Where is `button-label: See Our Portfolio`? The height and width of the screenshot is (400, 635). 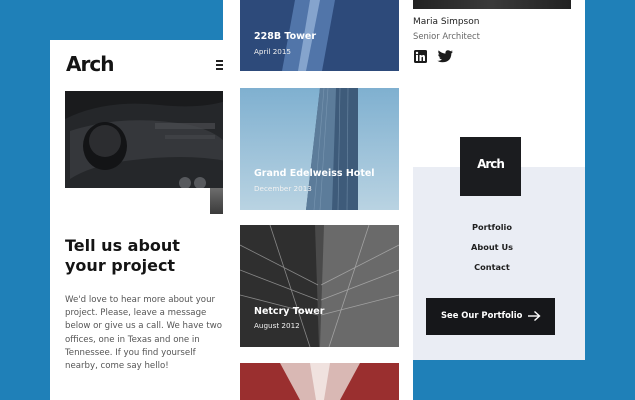
button-label: See Our Portfolio is located at coordinates (482, 315).